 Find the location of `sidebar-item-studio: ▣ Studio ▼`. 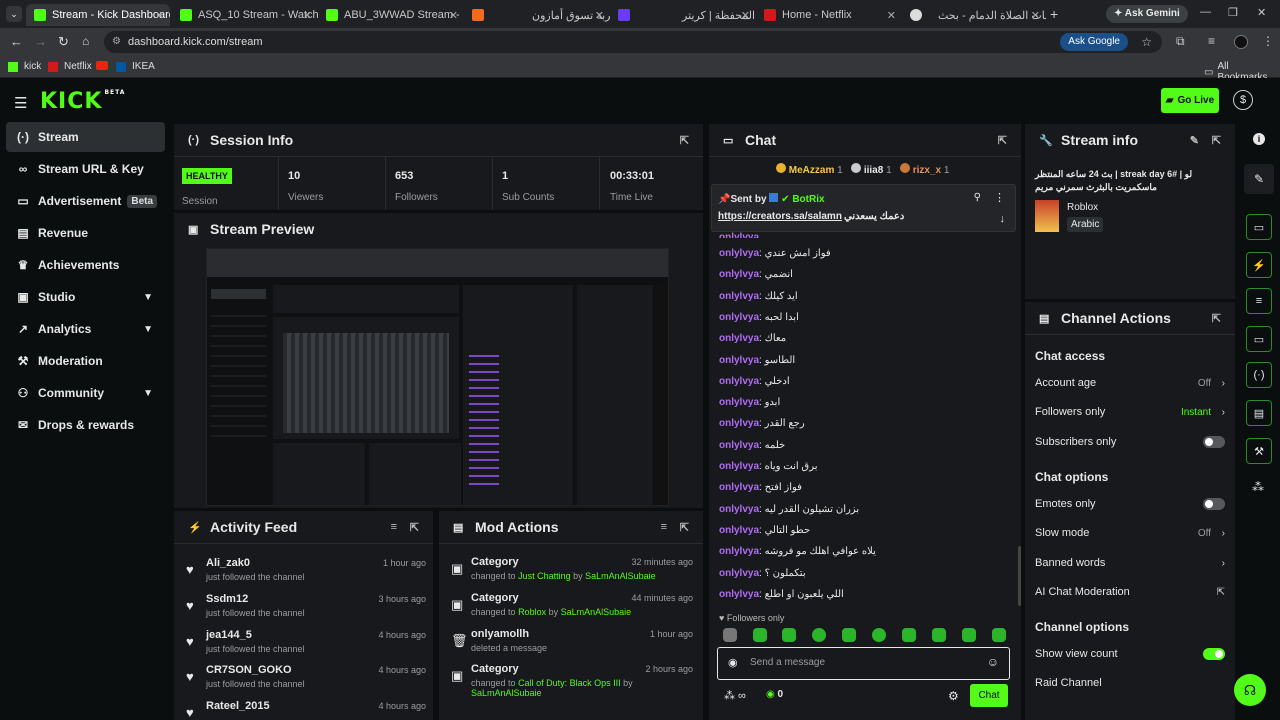

sidebar-item-studio: ▣ Studio ▼ is located at coordinates (85, 297).